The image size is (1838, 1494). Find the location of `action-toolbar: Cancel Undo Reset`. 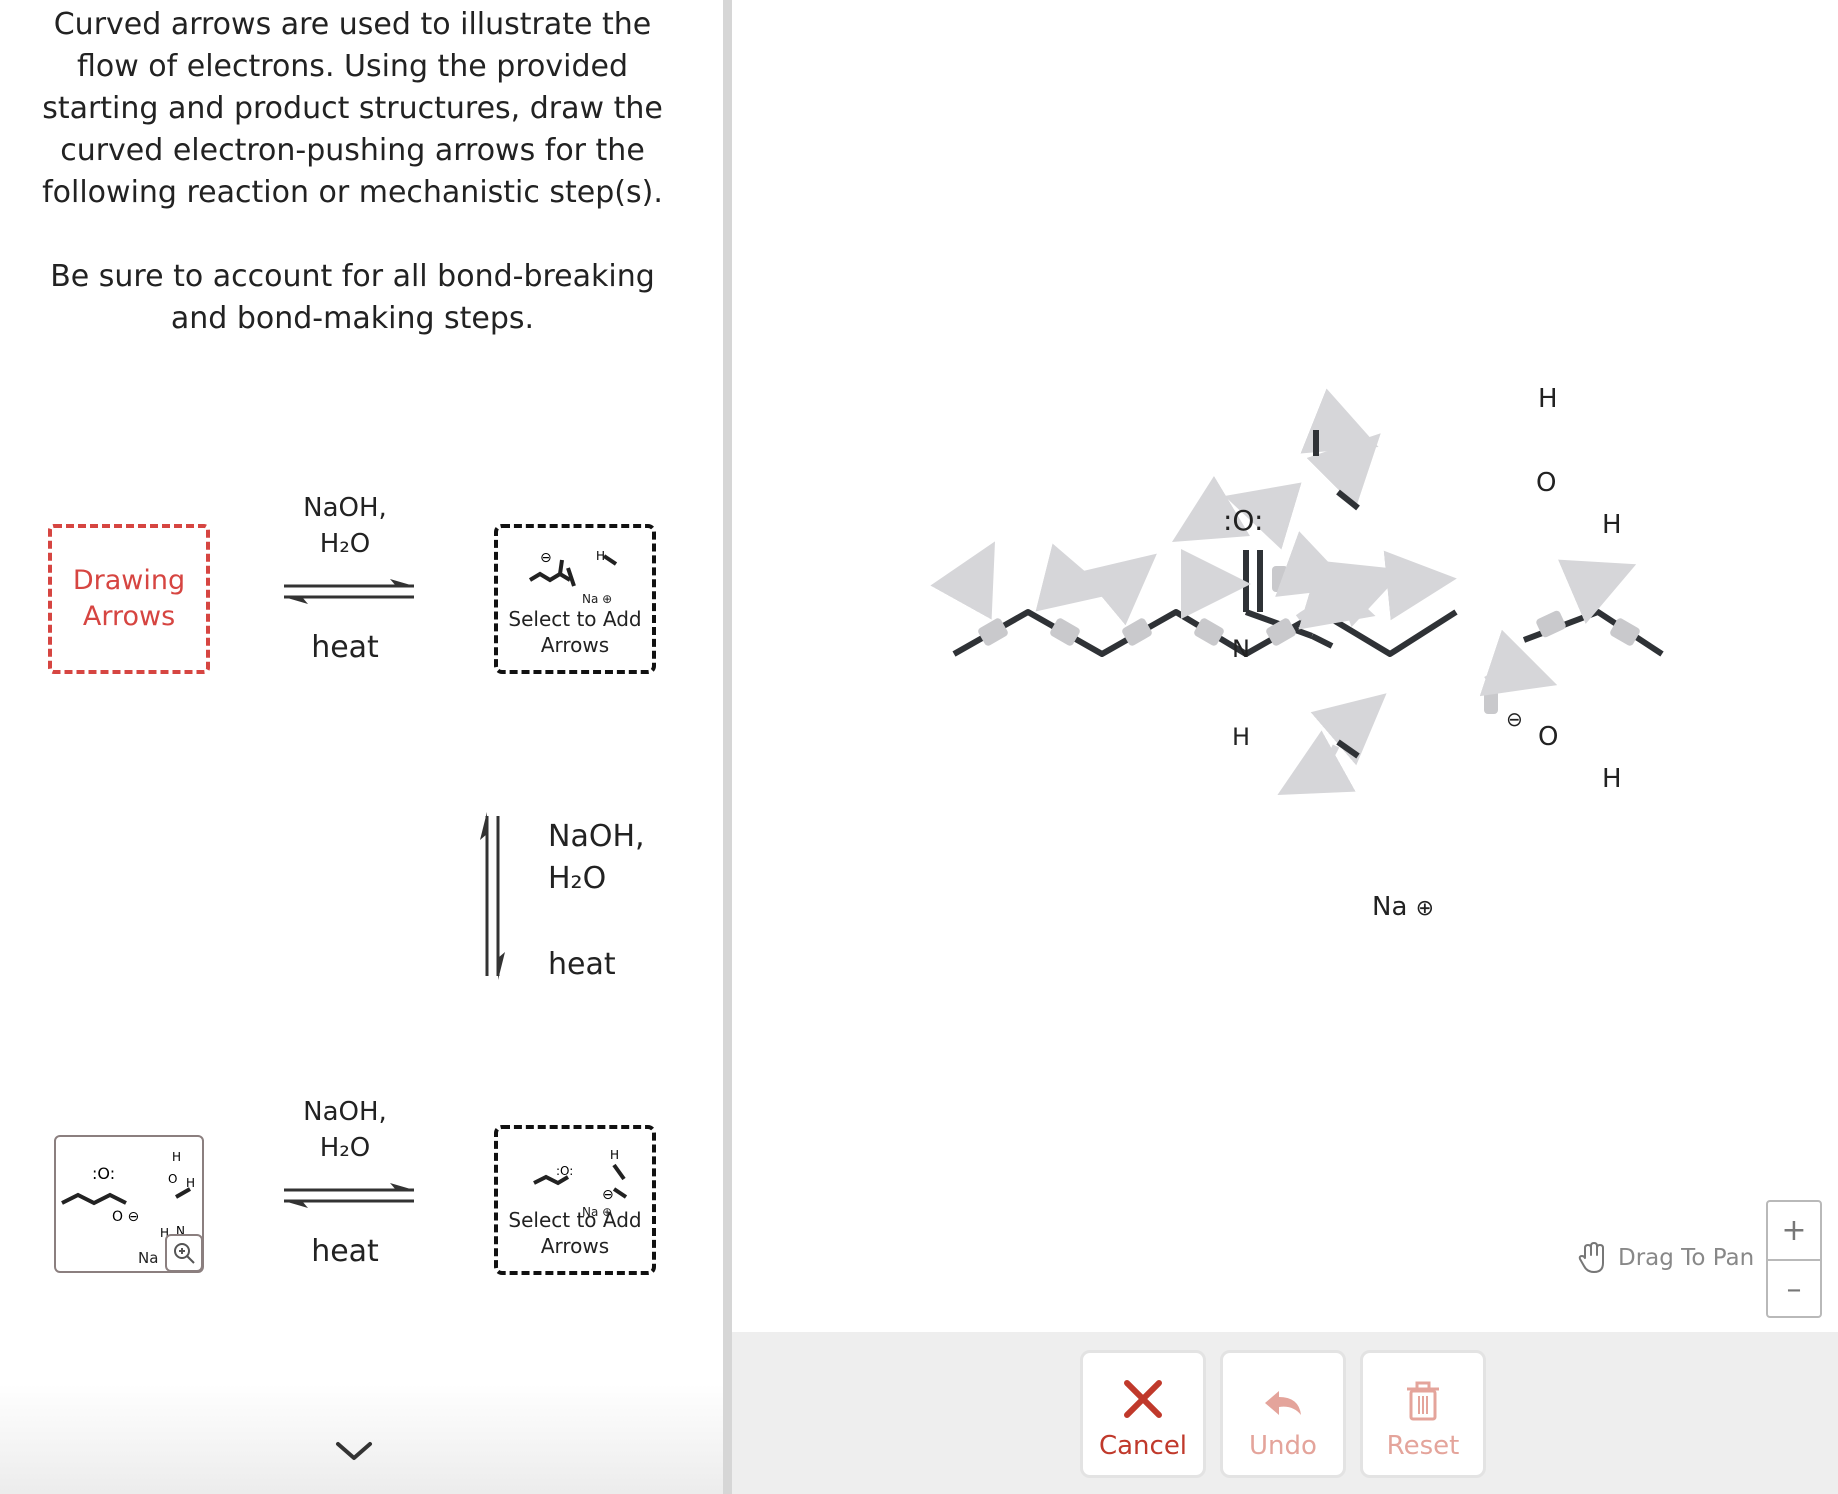

action-toolbar: Cancel Undo Reset is located at coordinates (1285, 1413).